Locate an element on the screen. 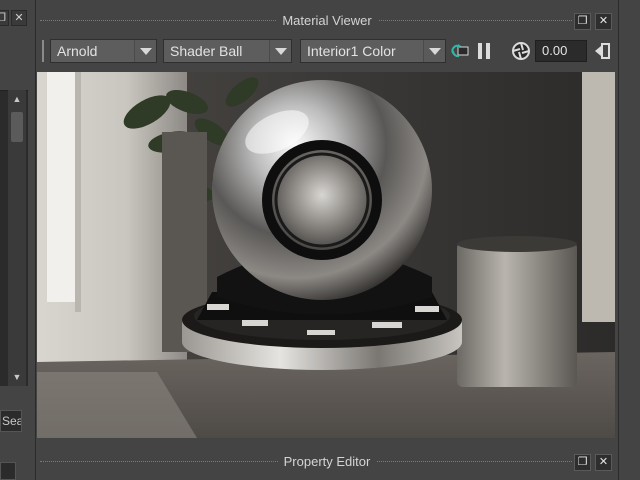 This screenshot has width=640, height=480. left-panel-header: ❐ ✕ is located at coordinates (18, 19).